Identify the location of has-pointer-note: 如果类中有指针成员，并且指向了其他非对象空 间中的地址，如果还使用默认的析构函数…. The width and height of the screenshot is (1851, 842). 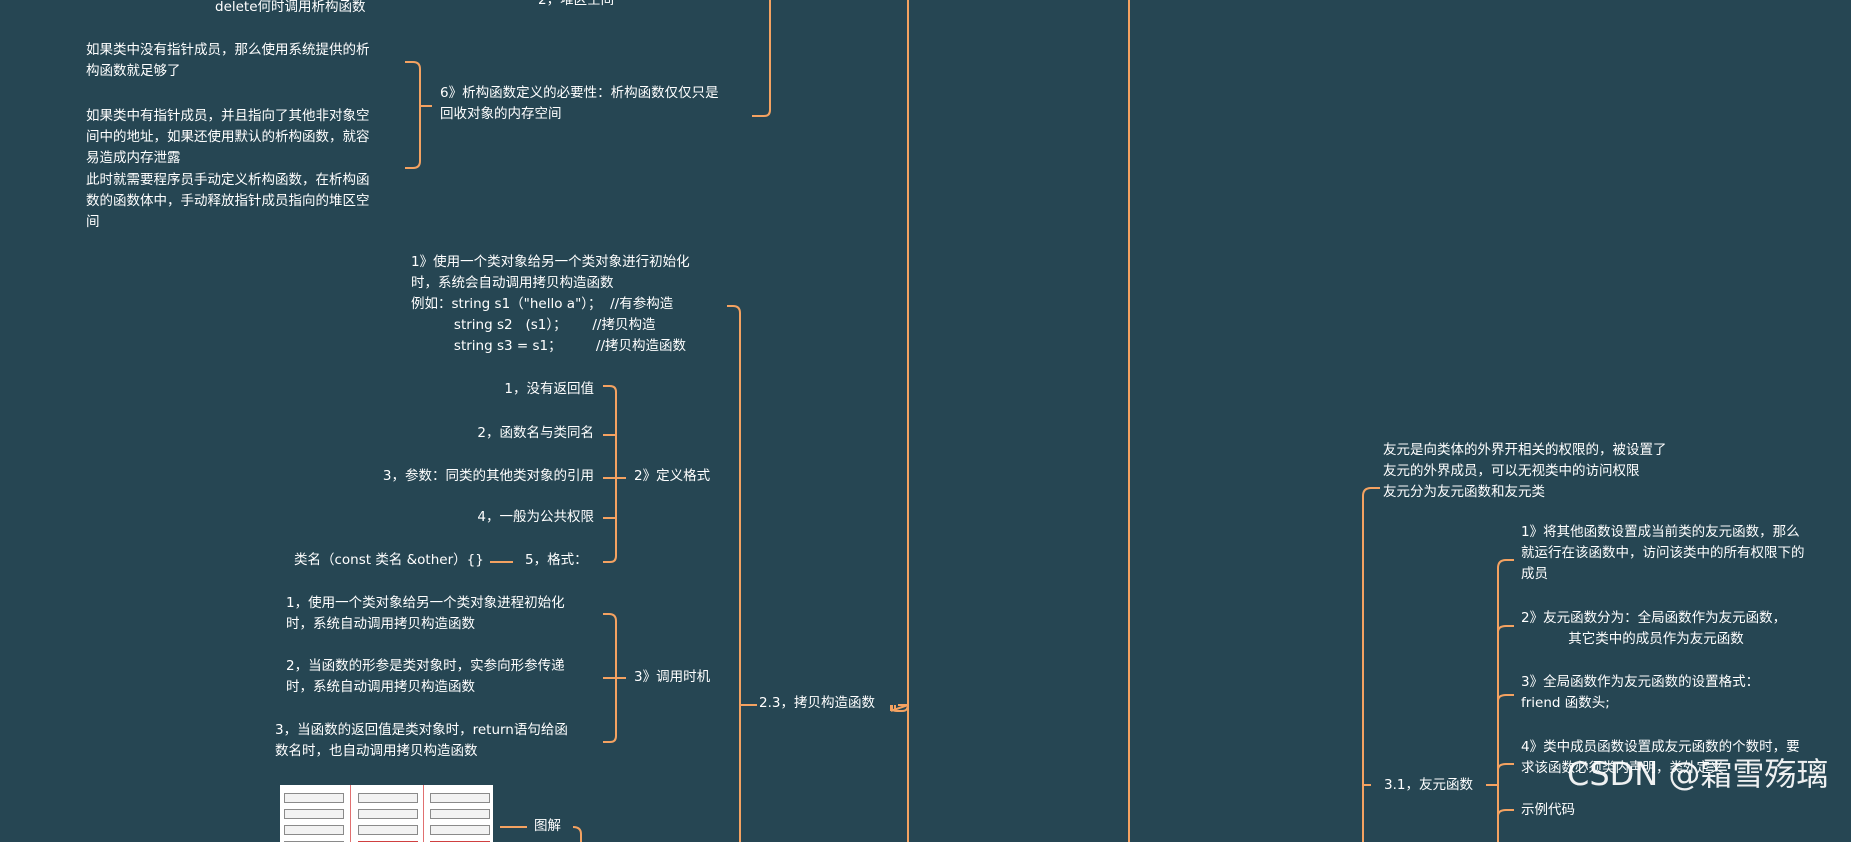
(228, 137).